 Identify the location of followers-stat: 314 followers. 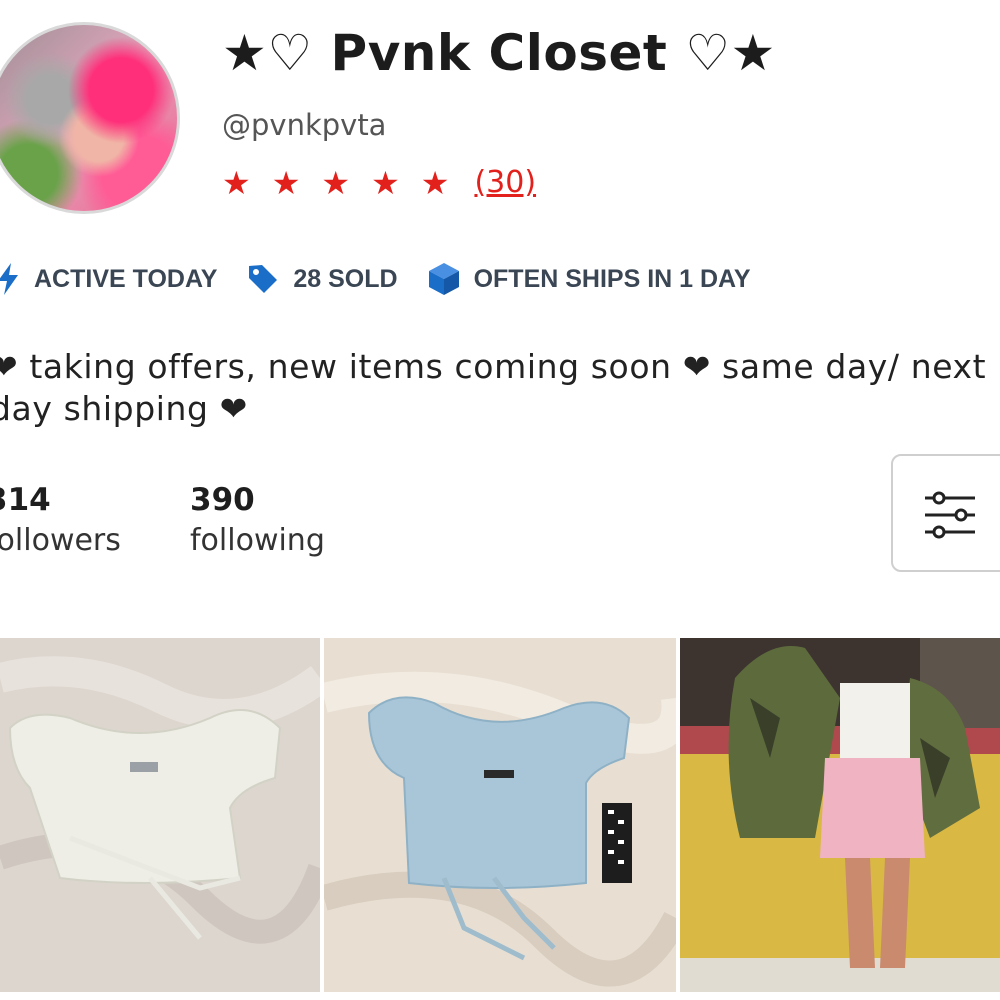
(60, 521).